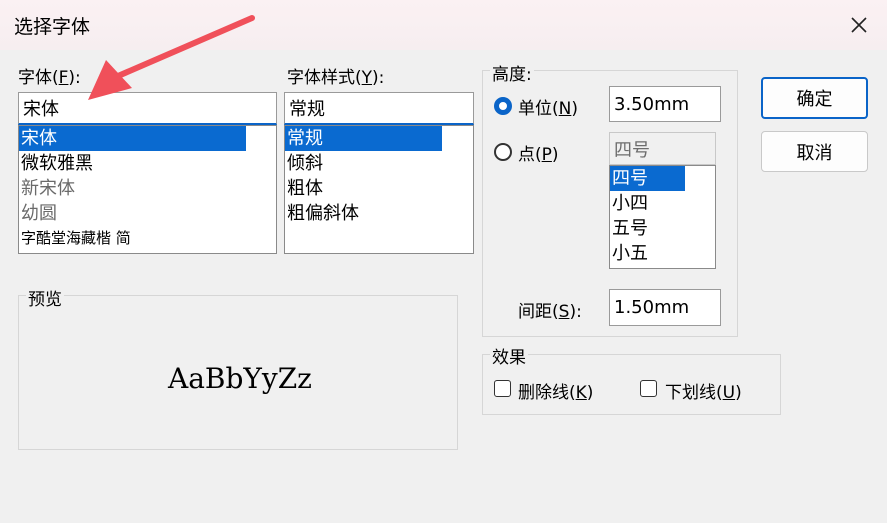  I want to click on cancel-button: 取消, so click(814, 151).